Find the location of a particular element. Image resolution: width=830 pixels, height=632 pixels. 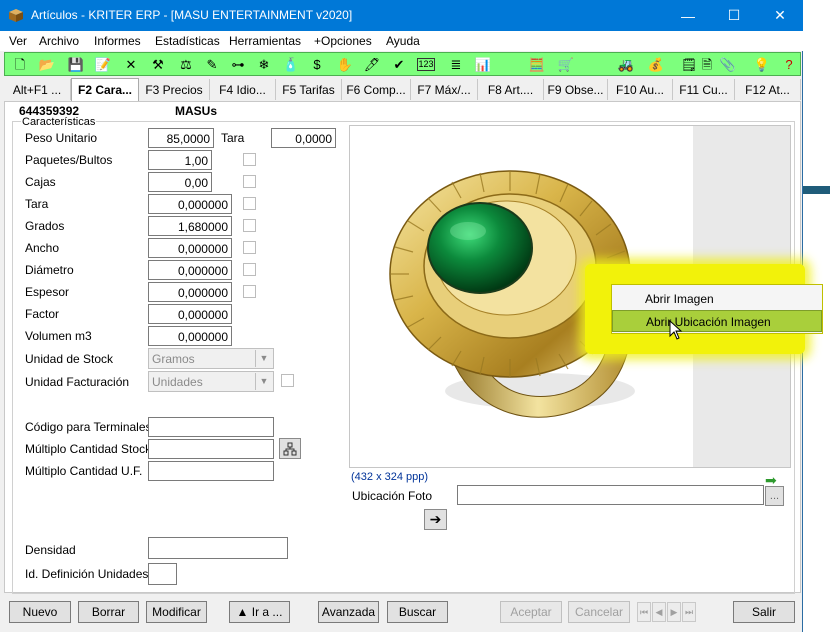

grados-checkbox is located at coordinates (249, 225).